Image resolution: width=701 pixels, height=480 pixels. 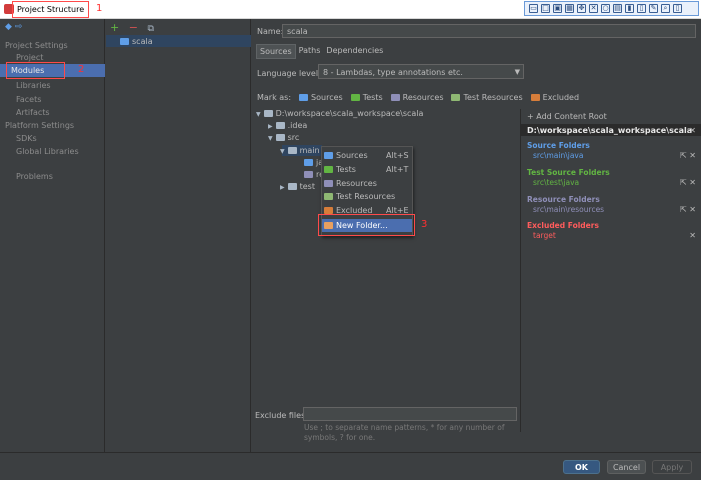 What do you see at coordinates (605, 8) in the screenshot?
I see `circle-icon: ○` at bounding box center [605, 8].